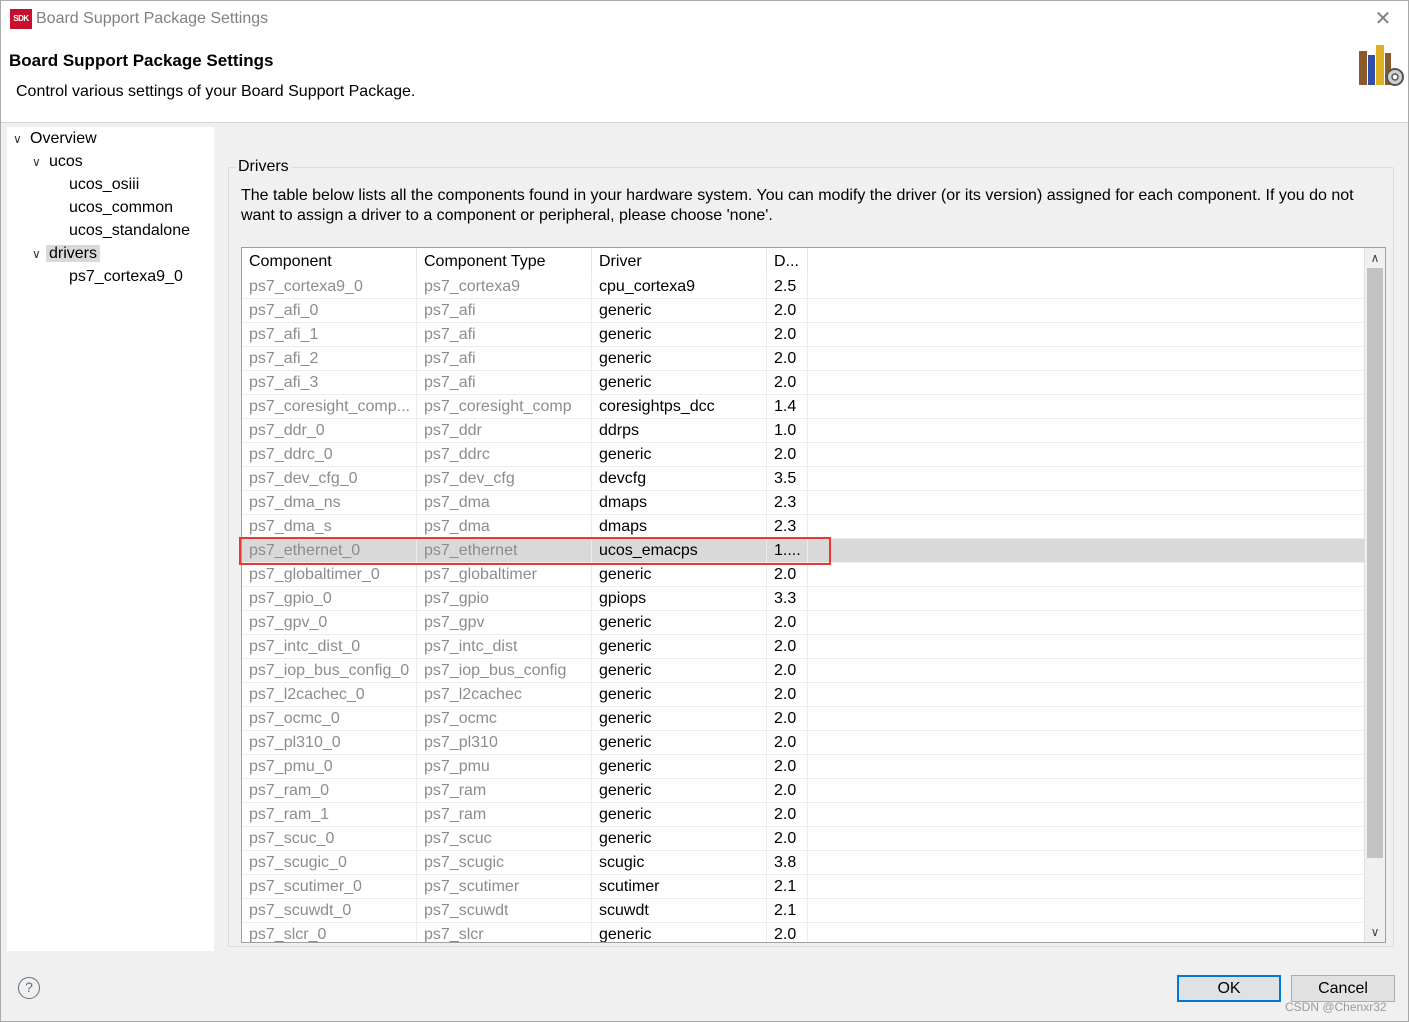 The height and width of the screenshot is (1022, 1409). I want to click on cancel-button: Cancel, so click(1343, 988).